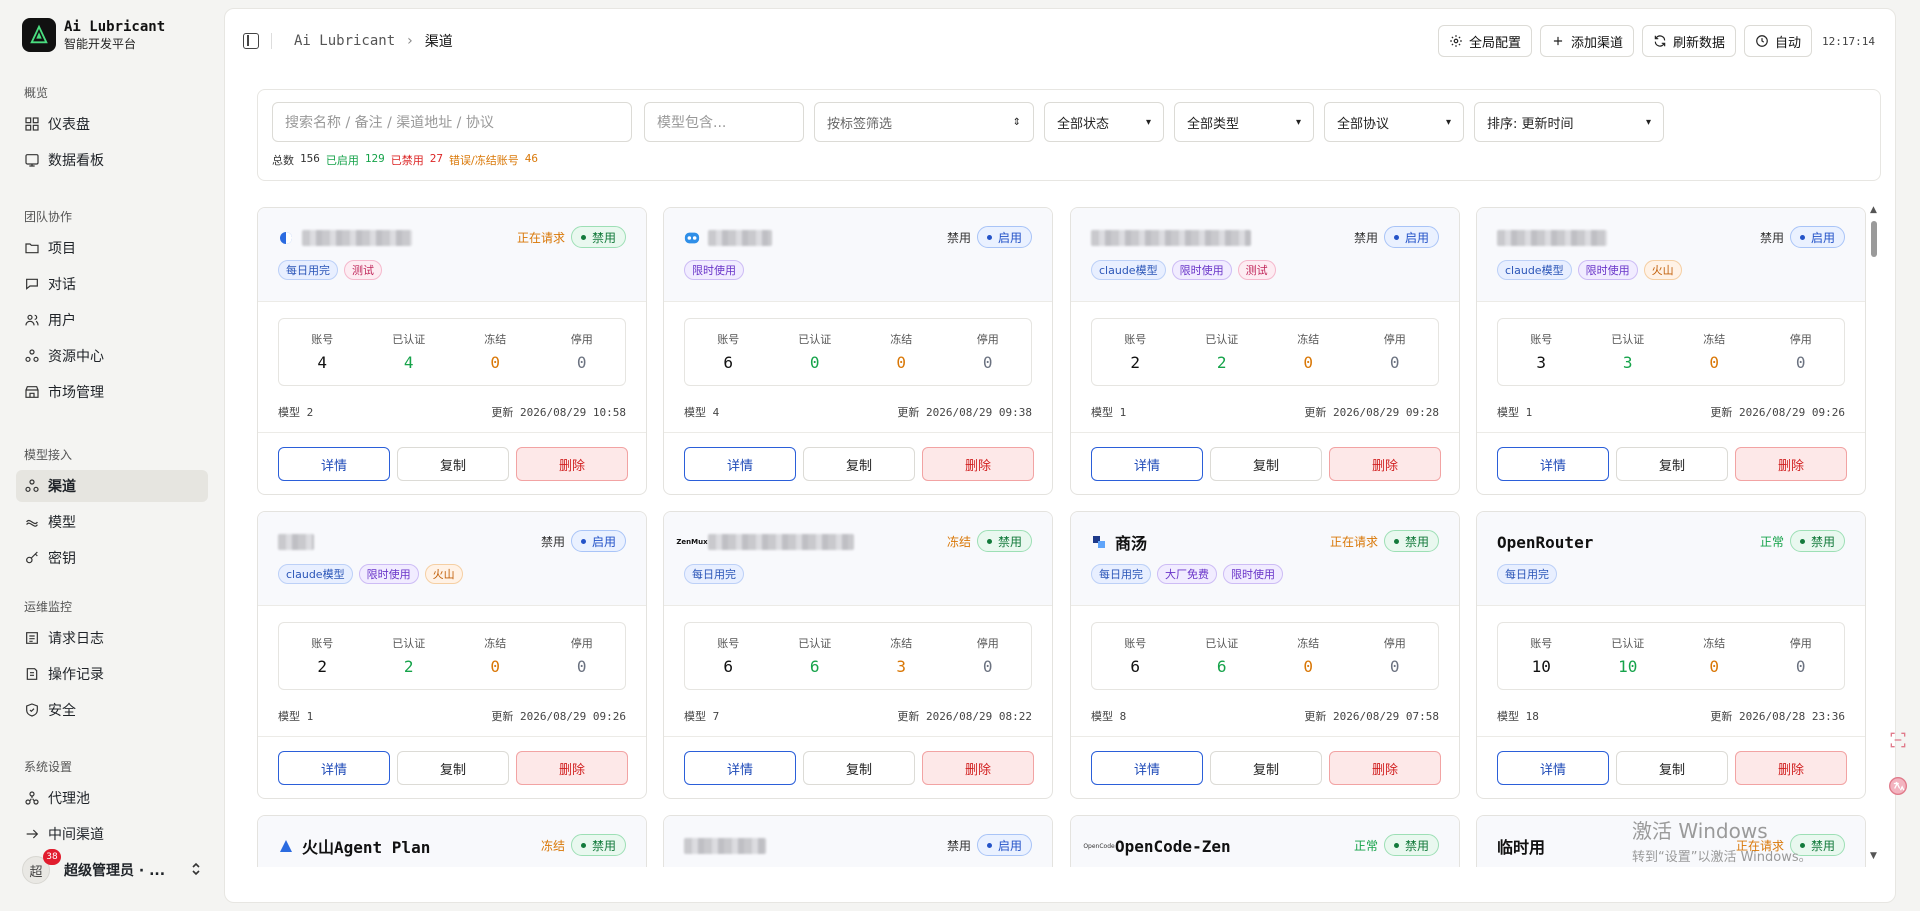  Describe the element at coordinates (1365, 845) in the screenshot. I see `status-label: 正常` at that location.